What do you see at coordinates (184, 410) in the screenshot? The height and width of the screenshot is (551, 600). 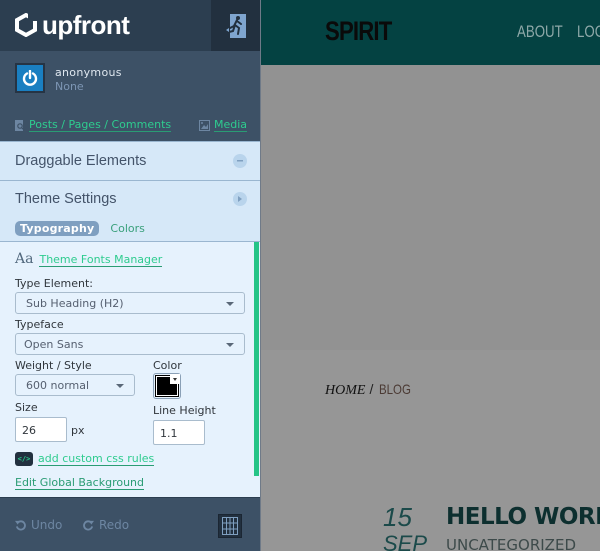 I see `line-height-label: Line Height` at bounding box center [184, 410].